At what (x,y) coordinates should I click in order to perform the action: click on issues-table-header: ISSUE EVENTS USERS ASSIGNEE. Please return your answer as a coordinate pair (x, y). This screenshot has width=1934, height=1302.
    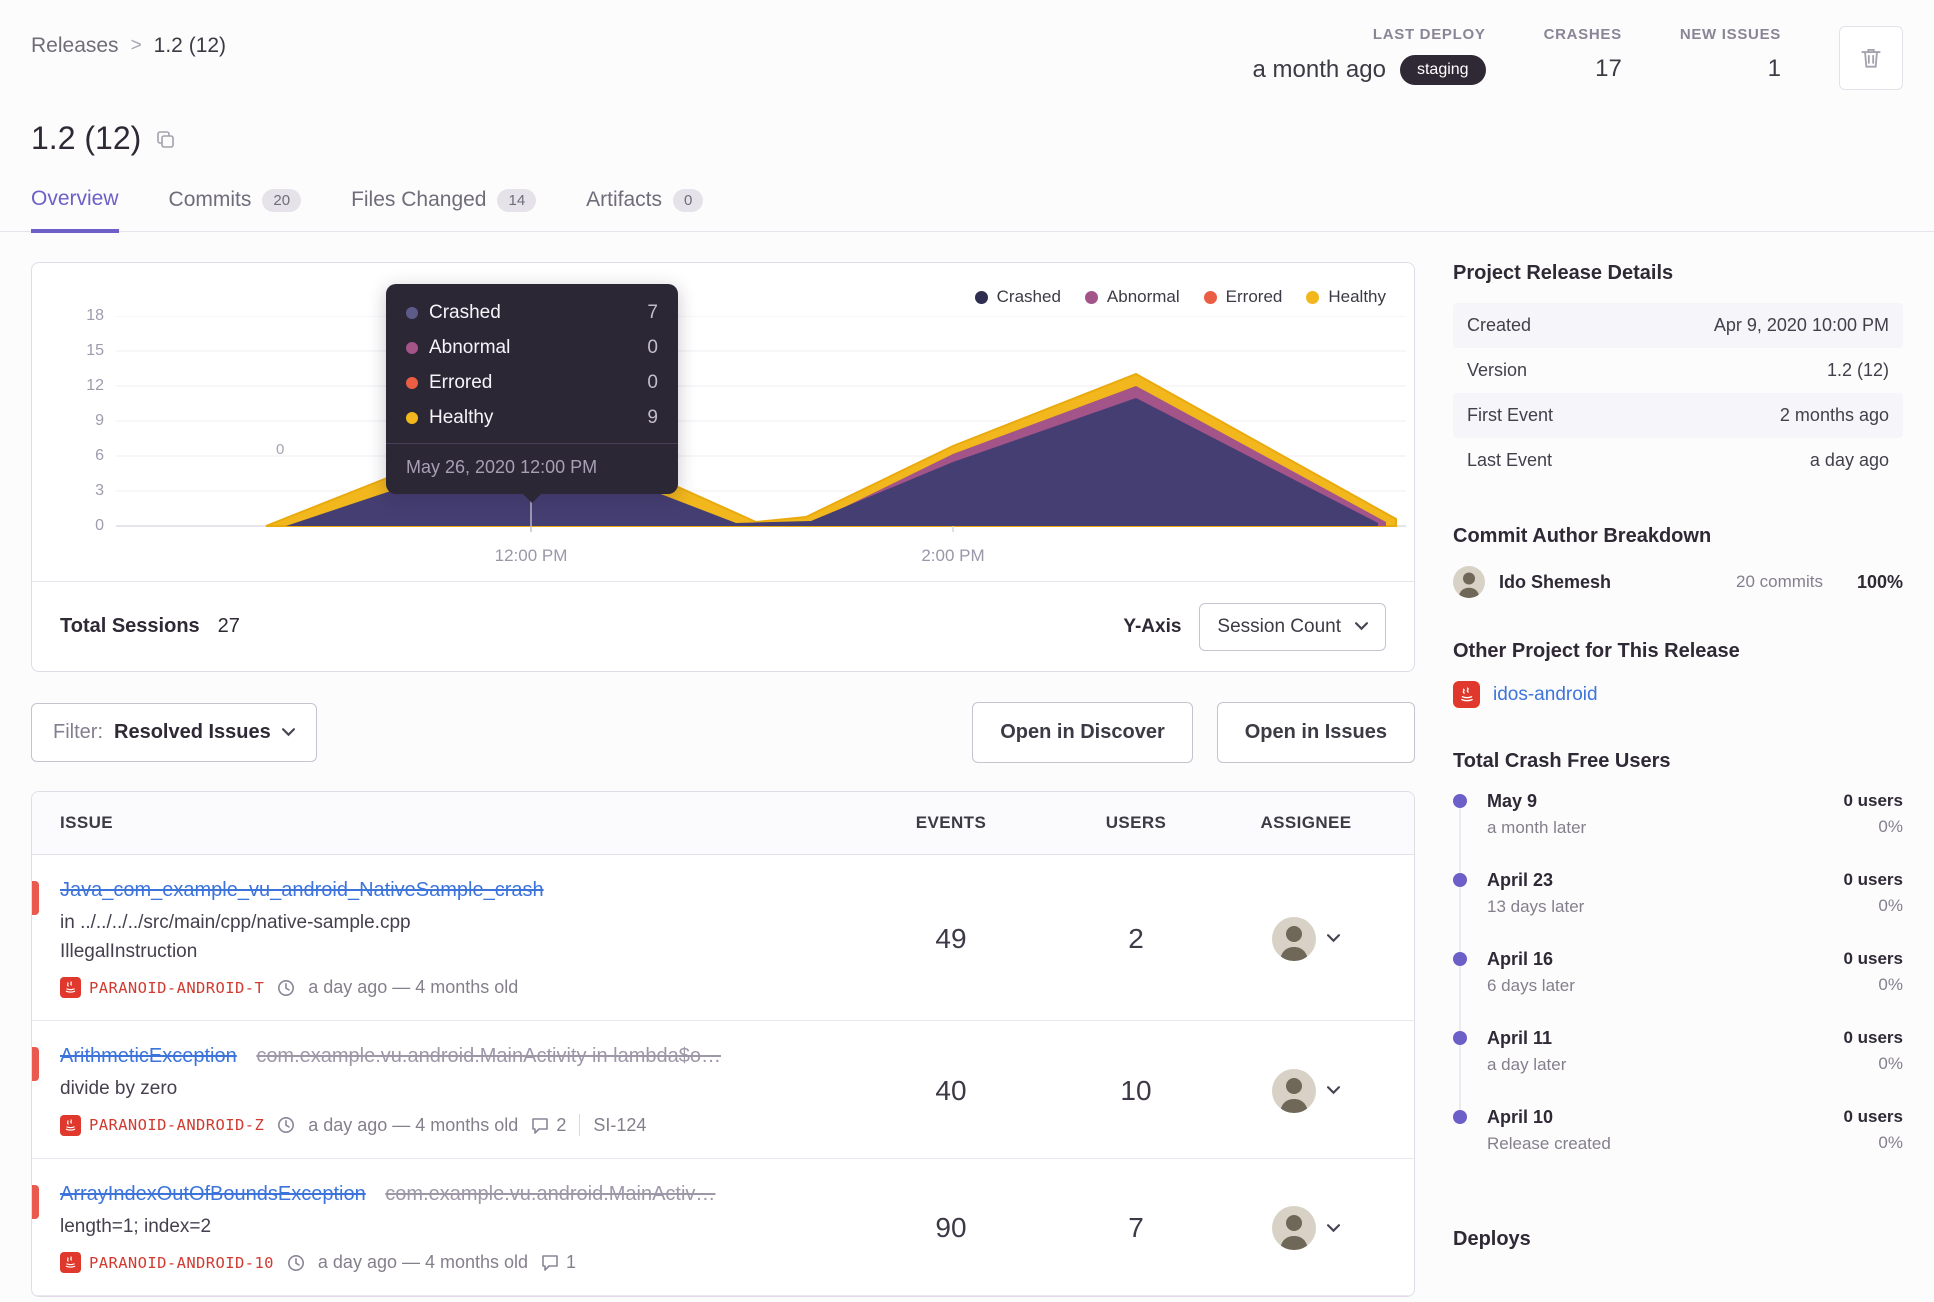
    Looking at the image, I should click on (723, 823).